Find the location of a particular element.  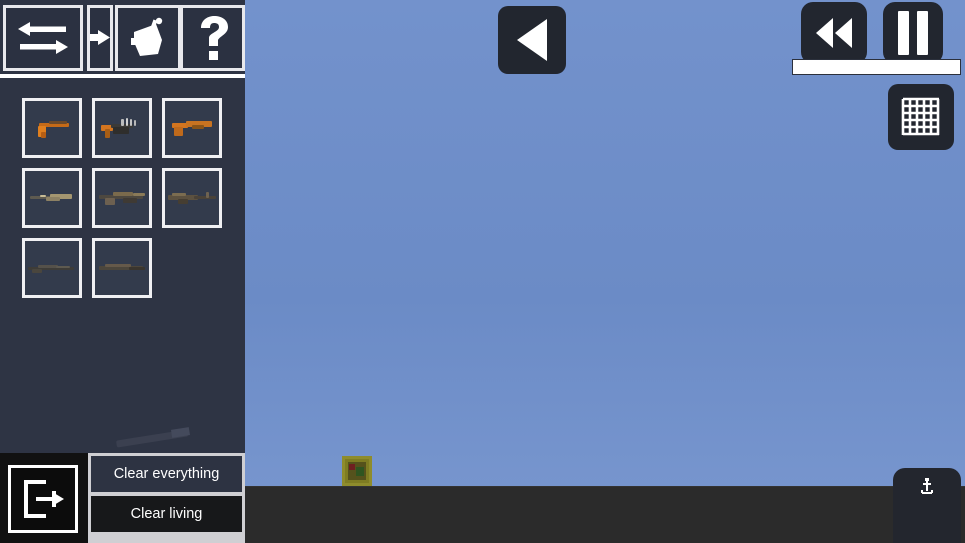

ground-plane is located at coordinates (605, 514).